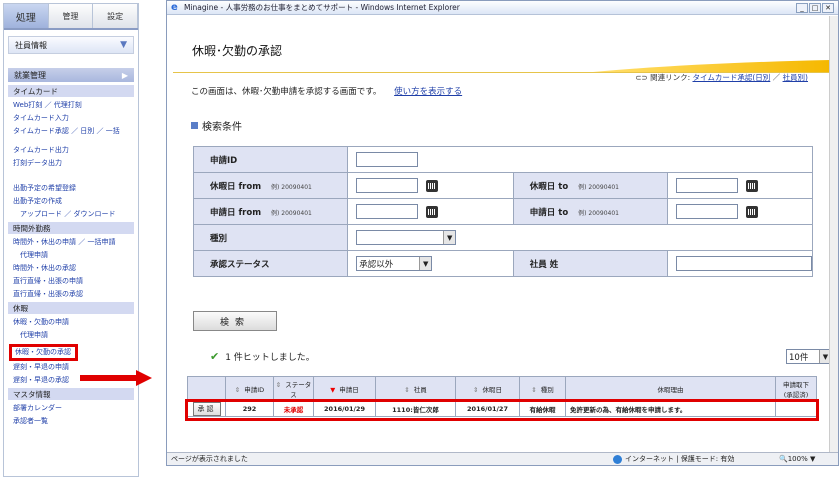 Image resolution: width=839 pixels, height=481 pixels. What do you see at coordinates (75, 281) in the screenshot?
I see `link-direct-apply: 直行直帰・出張の申請` at bounding box center [75, 281].